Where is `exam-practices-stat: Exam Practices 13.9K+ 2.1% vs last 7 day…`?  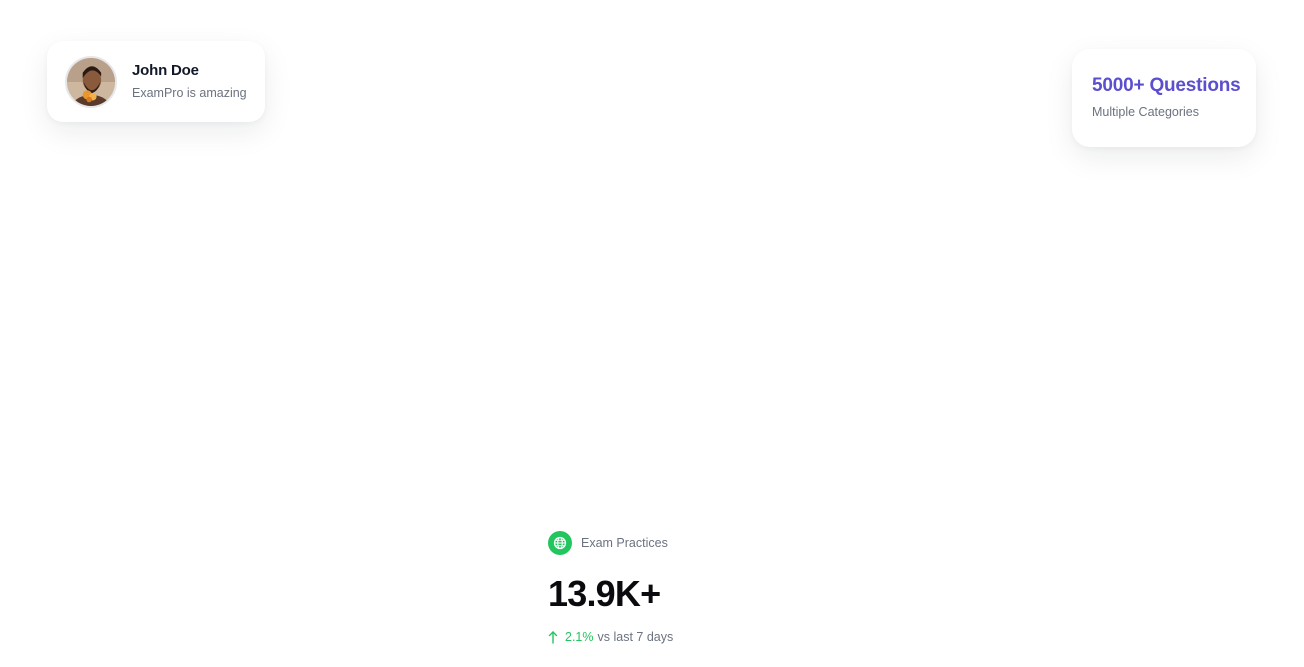 exam-practices-stat: Exam Practices 13.9K+ 2.1% vs last 7 day… is located at coordinates (668, 588).